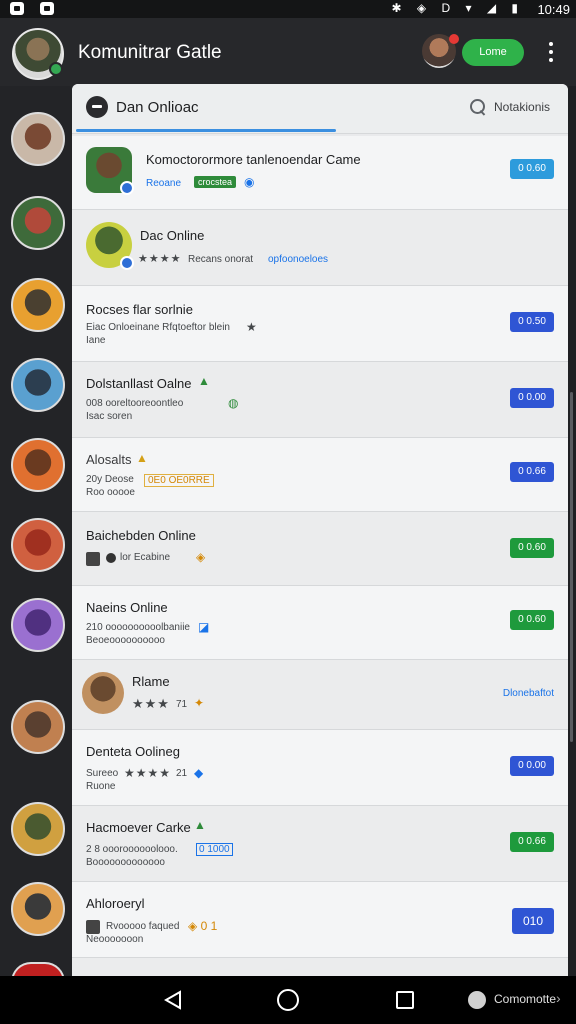  Describe the element at coordinates (38, 54) in the screenshot. I see `app-logo` at that location.